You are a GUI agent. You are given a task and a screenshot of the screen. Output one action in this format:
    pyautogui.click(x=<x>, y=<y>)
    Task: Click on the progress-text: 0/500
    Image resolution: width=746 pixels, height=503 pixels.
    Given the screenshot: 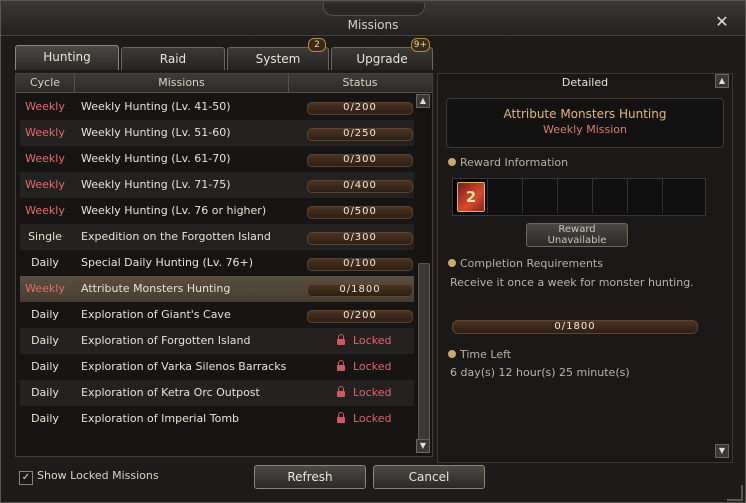 What is the action you would take?
    pyautogui.click(x=360, y=211)
    